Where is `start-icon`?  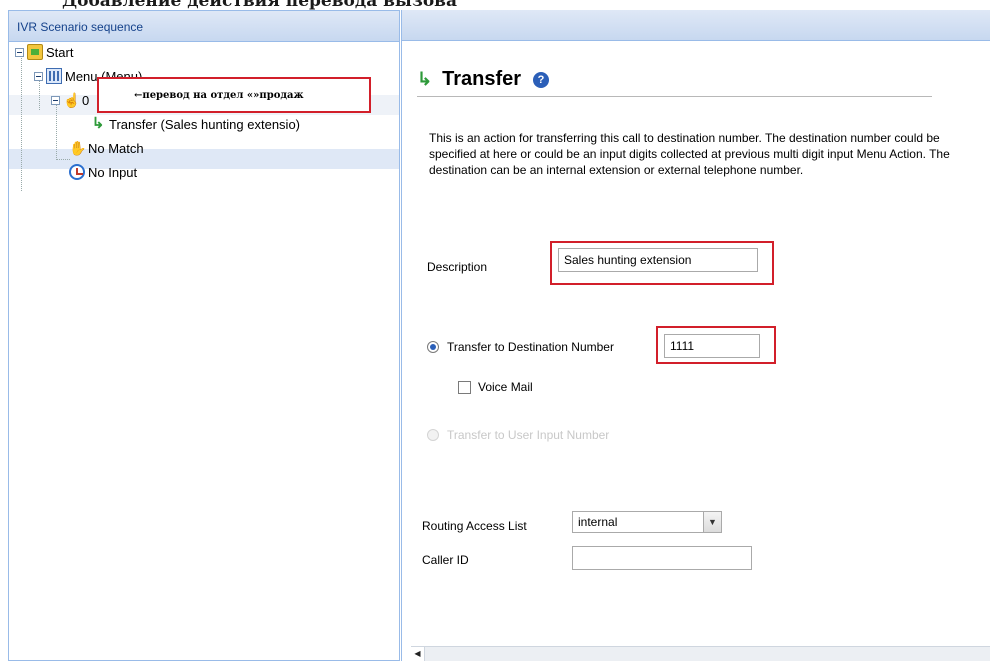 start-icon is located at coordinates (35, 52).